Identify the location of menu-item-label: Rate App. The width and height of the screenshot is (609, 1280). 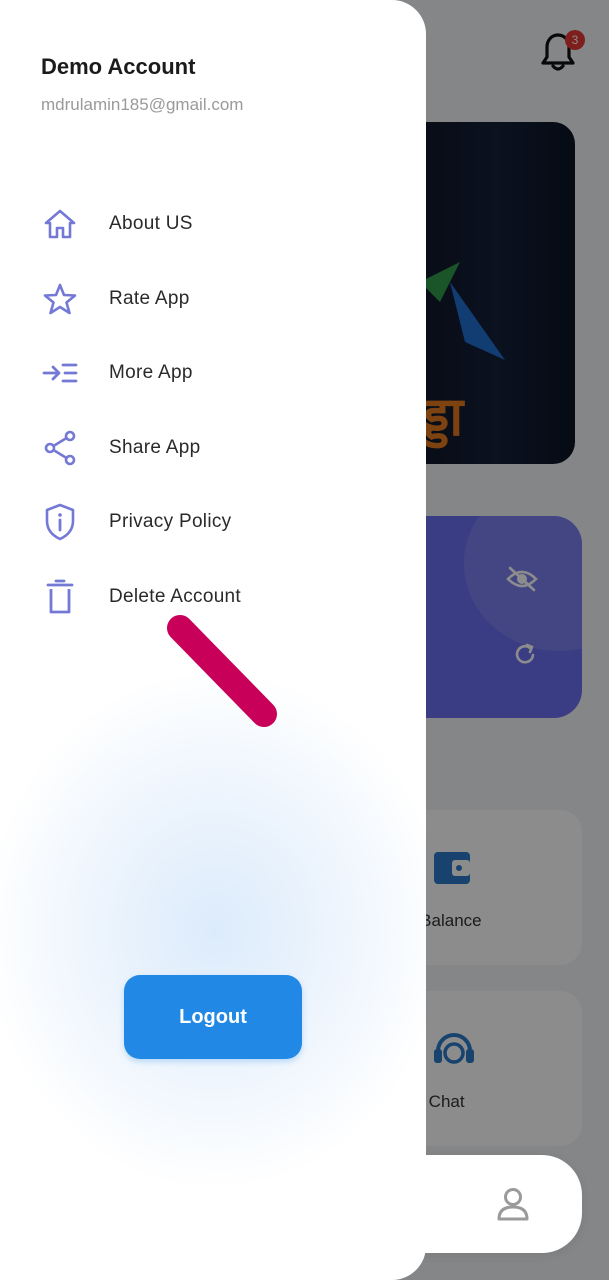
(149, 298).